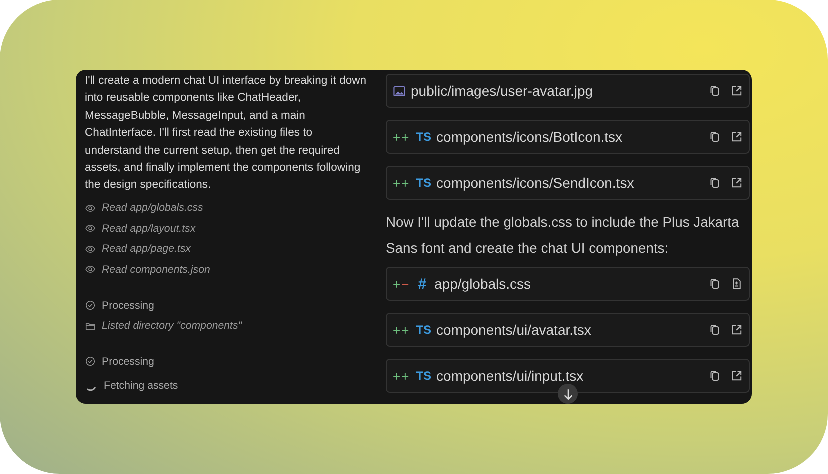 The width and height of the screenshot is (828, 474). Describe the element at coordinates (502, 91) in the screenshot. I see `file-path: public/images/user-avatar.jpg` at that location.